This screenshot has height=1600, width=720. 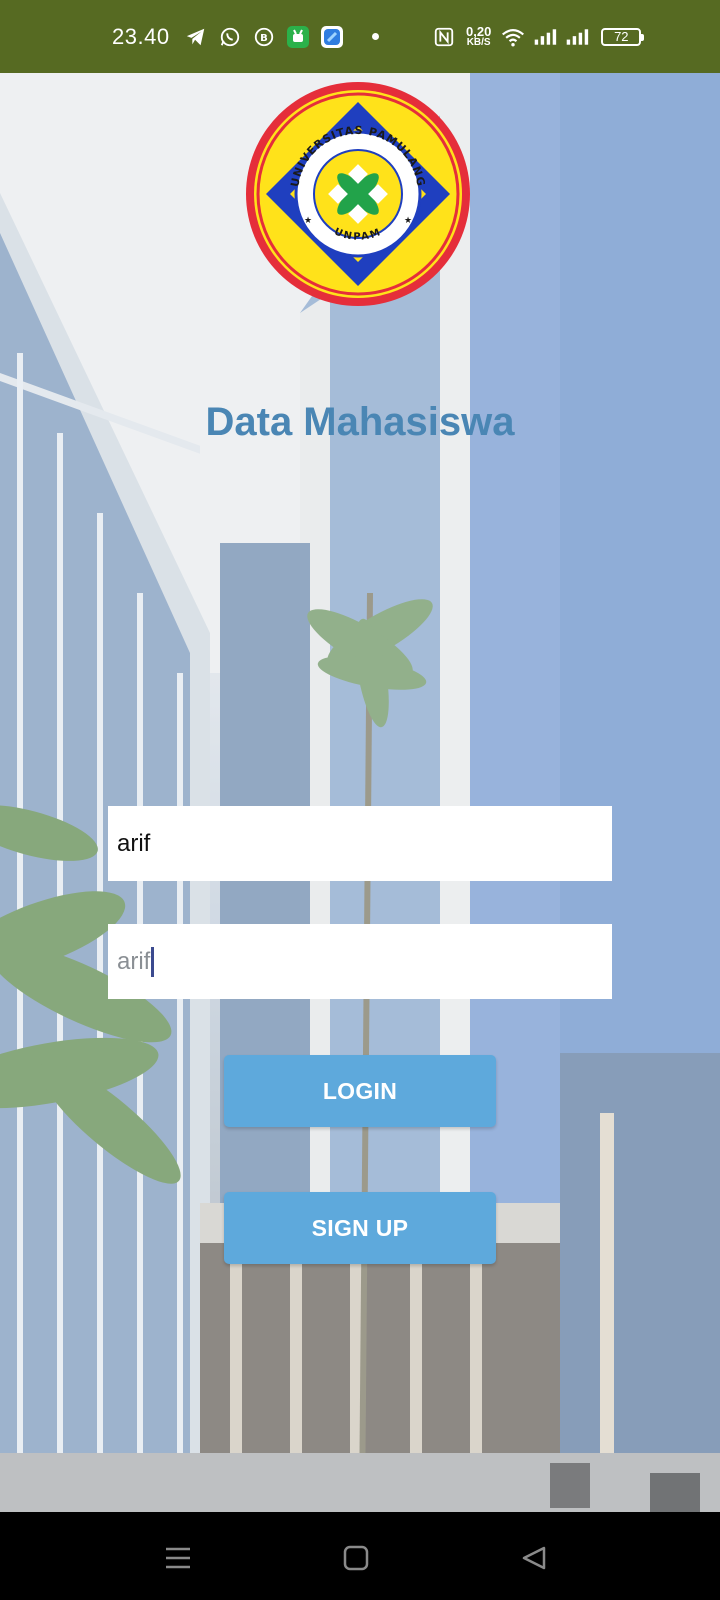 What do you see at coordinates (360, 1228) in the screenshot?
I see `signup-button: SIGN UP` at bounding box center [360, 1228].